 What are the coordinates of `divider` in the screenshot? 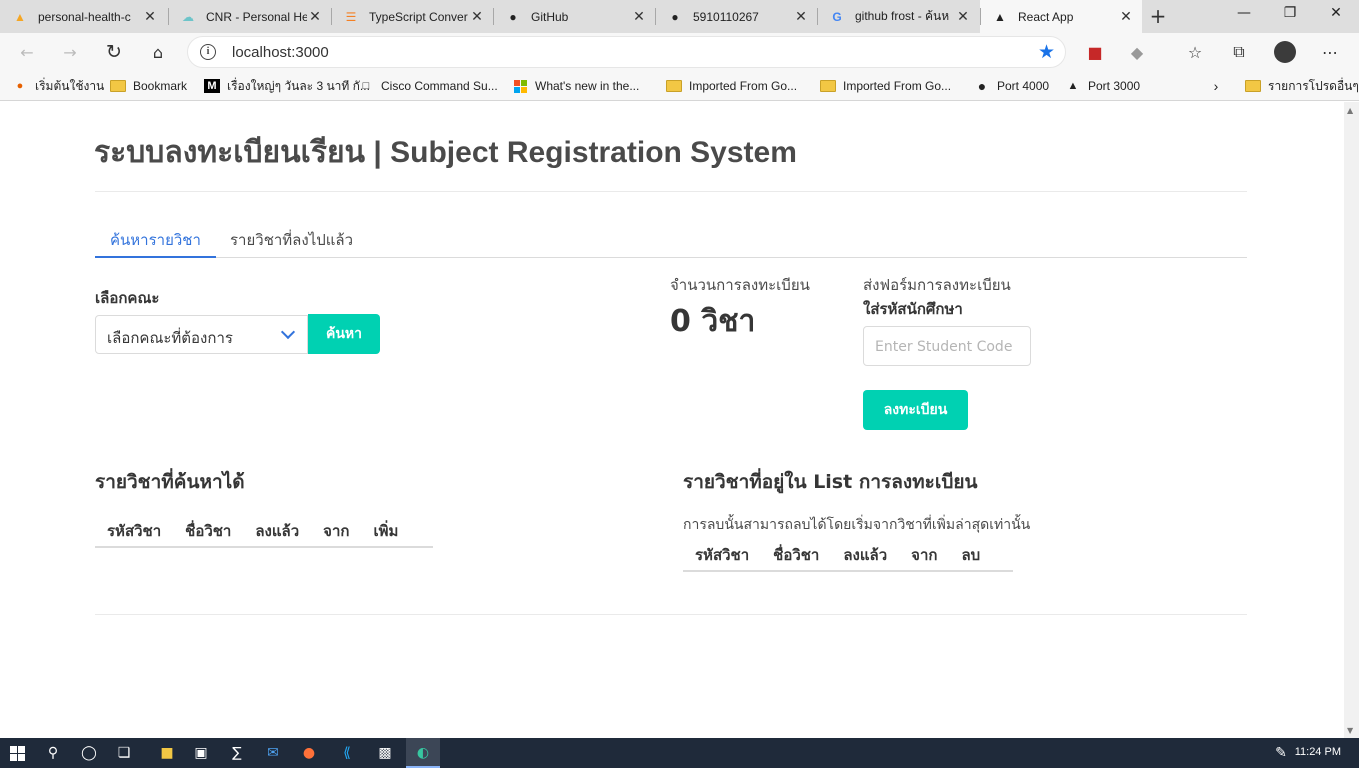 It's located at (671, 191).